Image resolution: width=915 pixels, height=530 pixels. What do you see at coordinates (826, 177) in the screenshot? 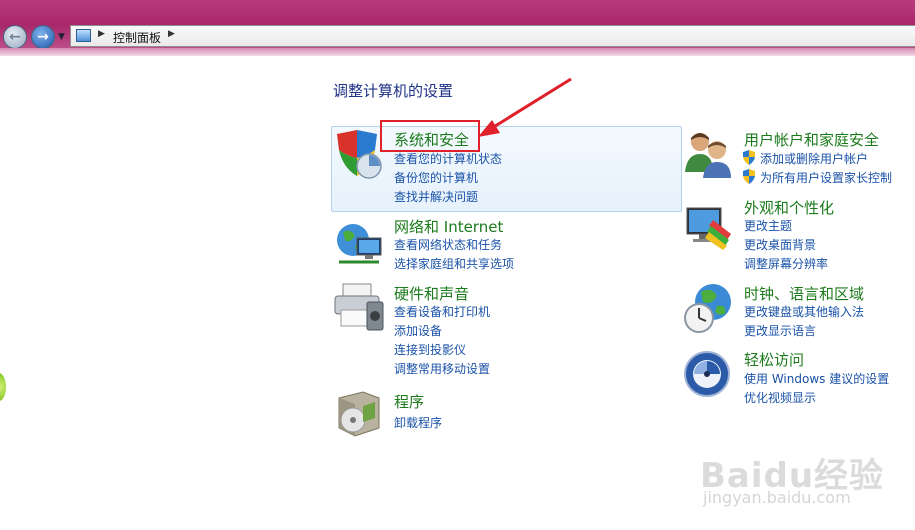
I see `link-parental-controls: 为所有用户设置家长控制` at bounding box center [826, 177].